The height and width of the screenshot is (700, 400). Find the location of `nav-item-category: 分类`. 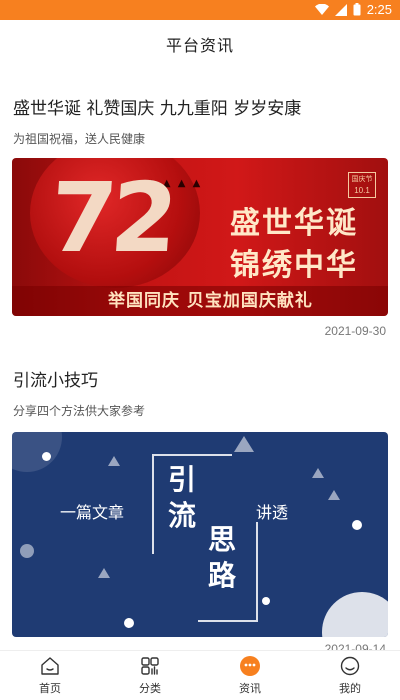

nav-item-category: 分类 is located at coordinates (150, 675).